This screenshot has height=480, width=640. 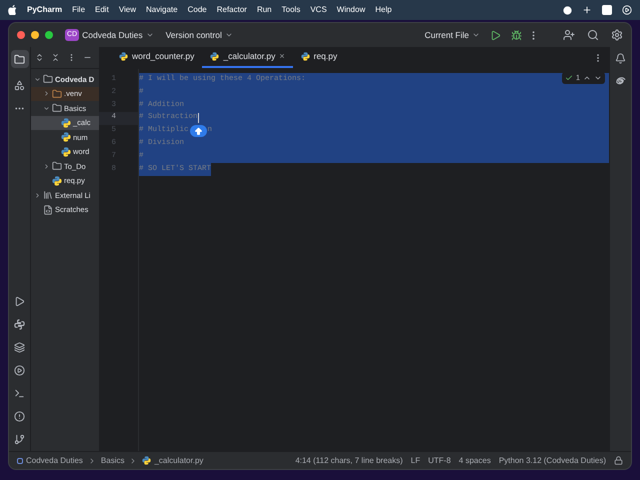 What do you see at coordinates (12, 10) in the screenshot?
I see `apple-icon` at bounding box center [12, 10].